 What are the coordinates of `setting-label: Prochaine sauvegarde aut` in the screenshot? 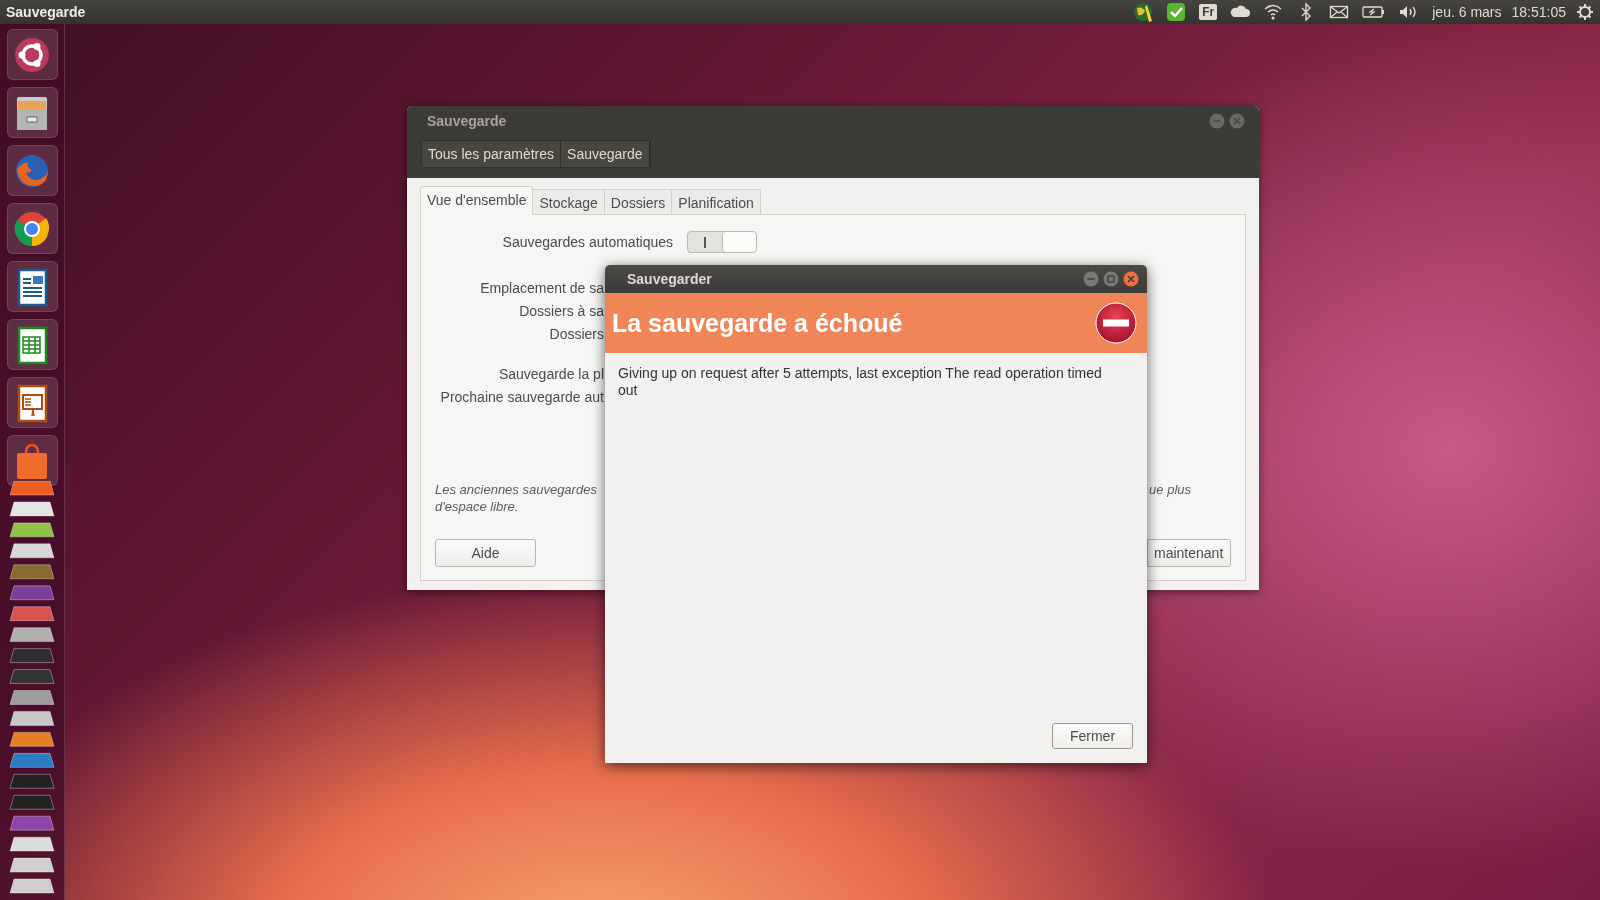 It's located at (522, 397).